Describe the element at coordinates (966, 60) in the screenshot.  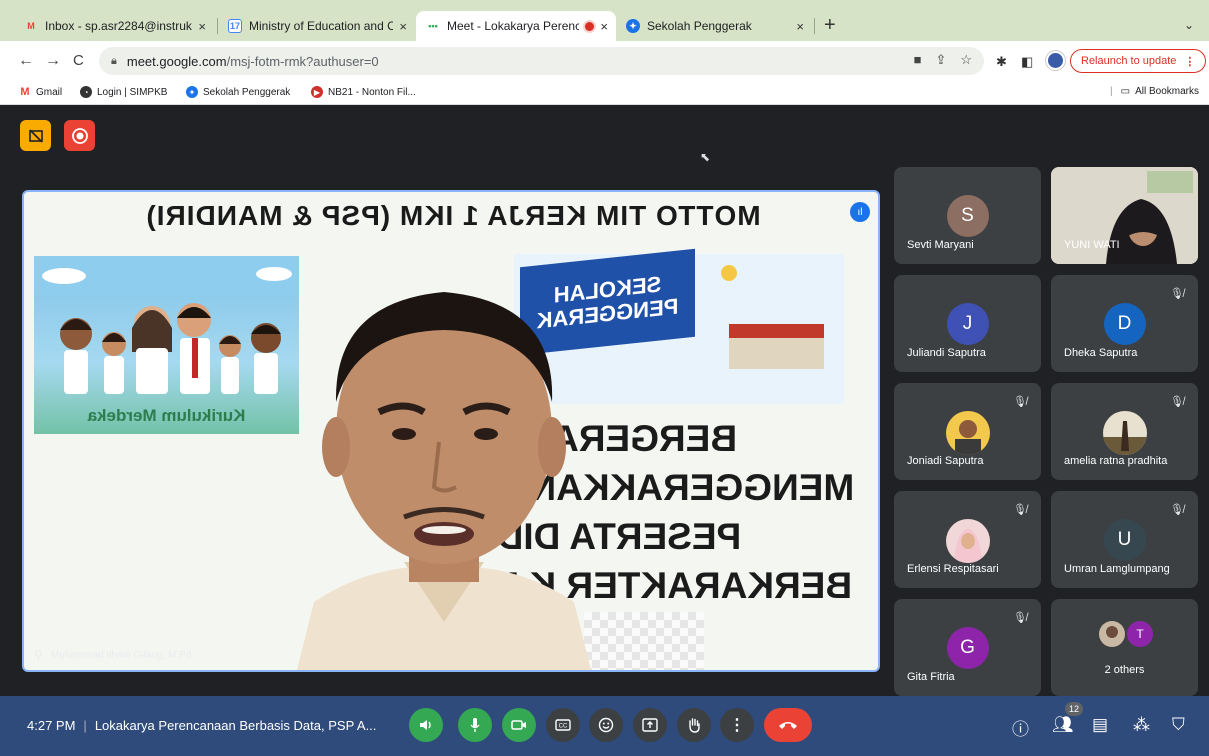
I see `bookmark-star-icon: ☆` at that location.